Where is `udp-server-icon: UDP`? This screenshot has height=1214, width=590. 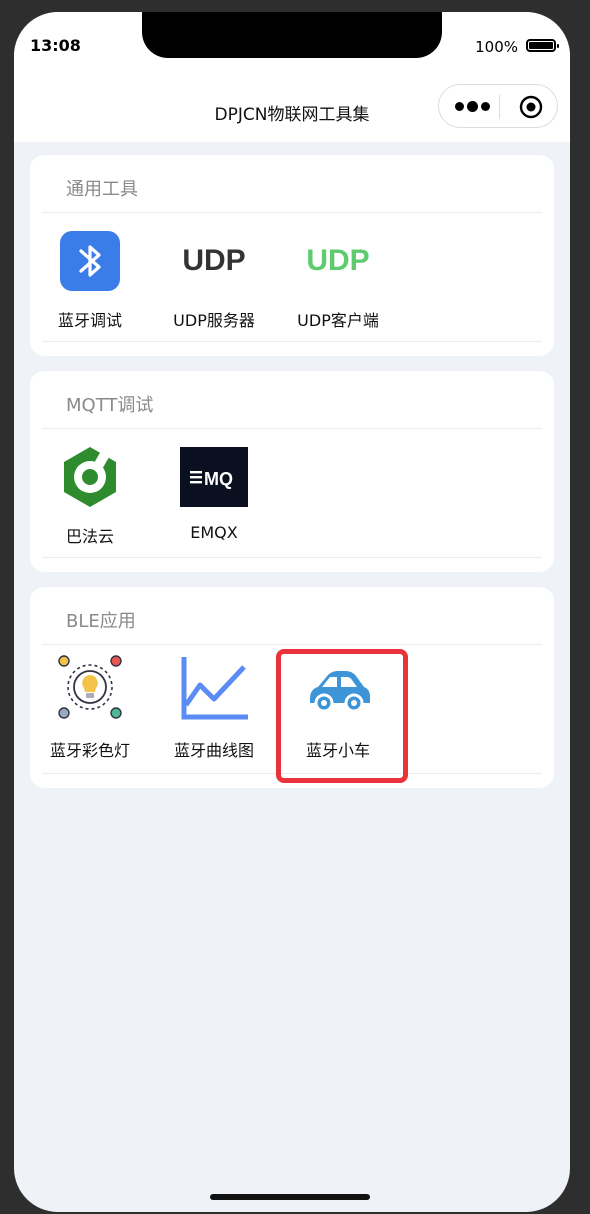
udp-server-icon: UDP is located at coordinates (214, 260).